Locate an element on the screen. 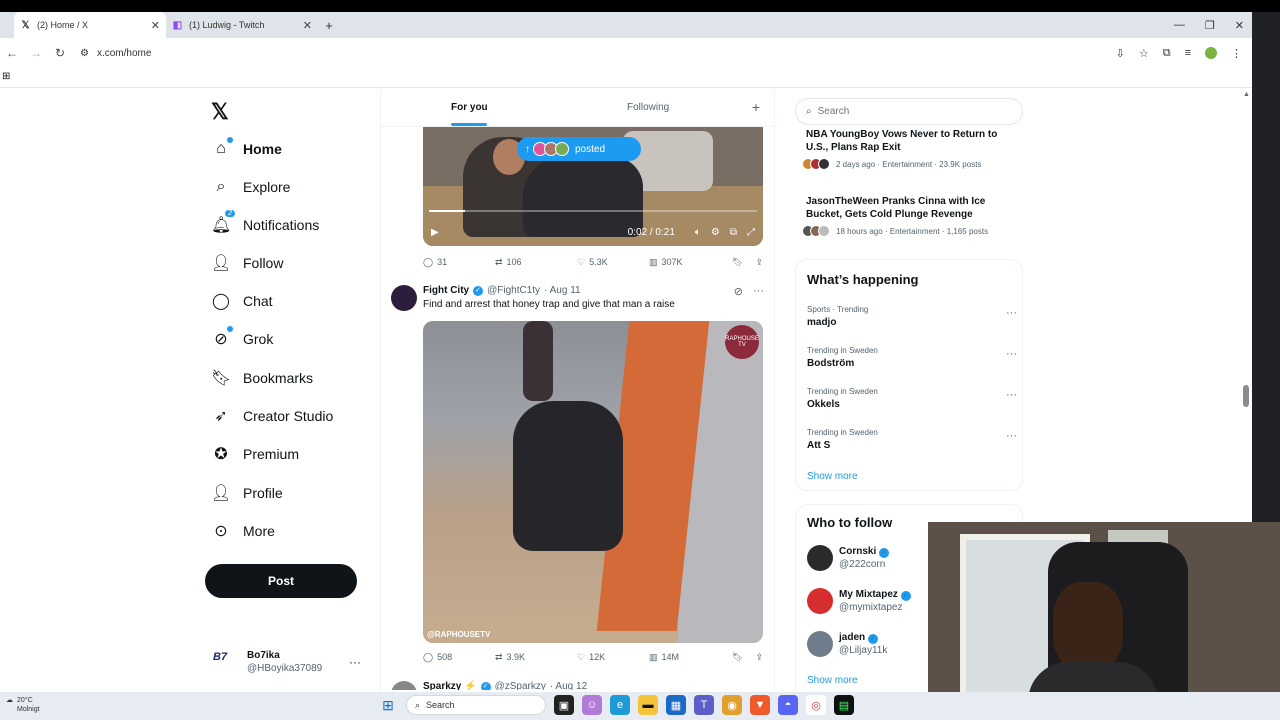  scroll-up-icon: ▲ is located at coordinates (1246, 94).